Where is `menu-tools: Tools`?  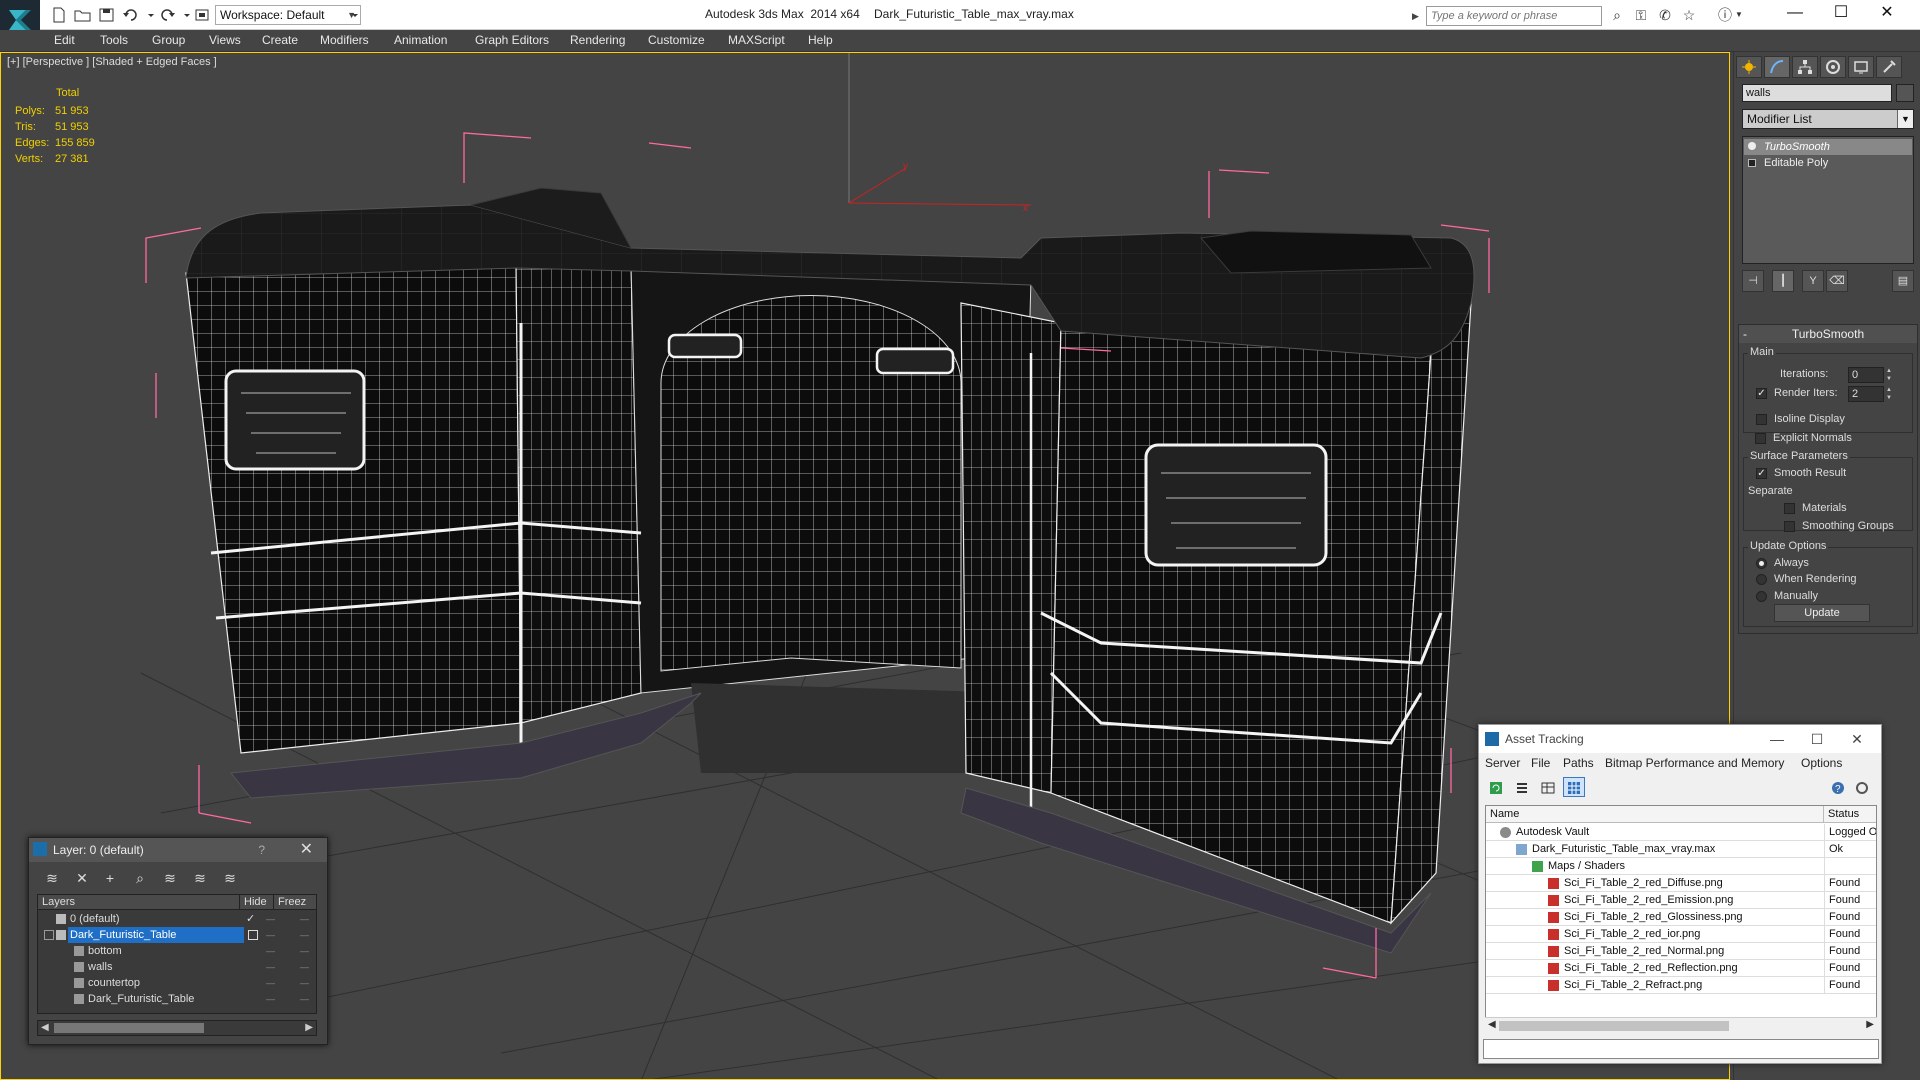
menu-tools: Tools is located at coordinates (114, 40).